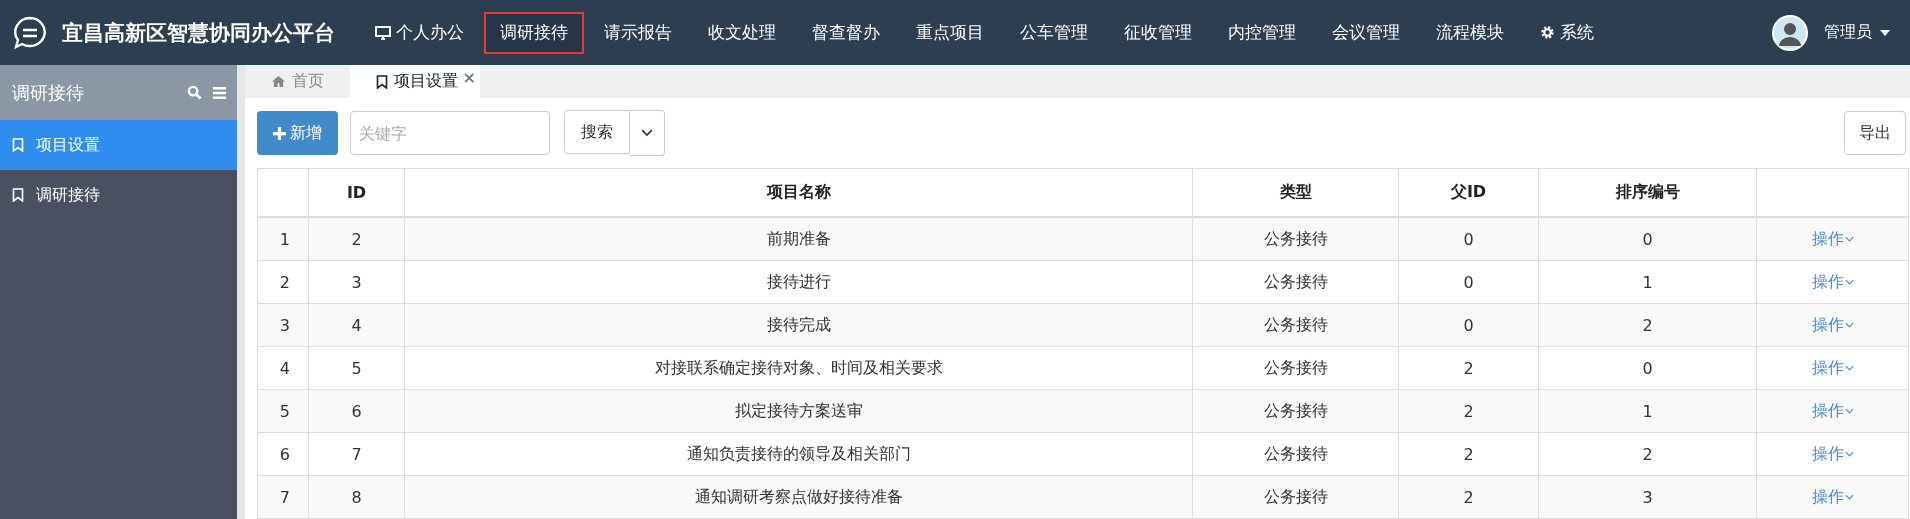  I want to click on table-cell: 前期准备, so click(798, 239).